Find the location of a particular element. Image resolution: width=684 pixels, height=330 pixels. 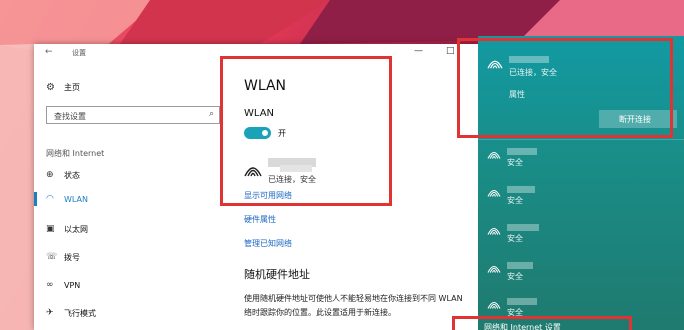

sidebar-item-label: WLAN is located at coordinates (76, 199).